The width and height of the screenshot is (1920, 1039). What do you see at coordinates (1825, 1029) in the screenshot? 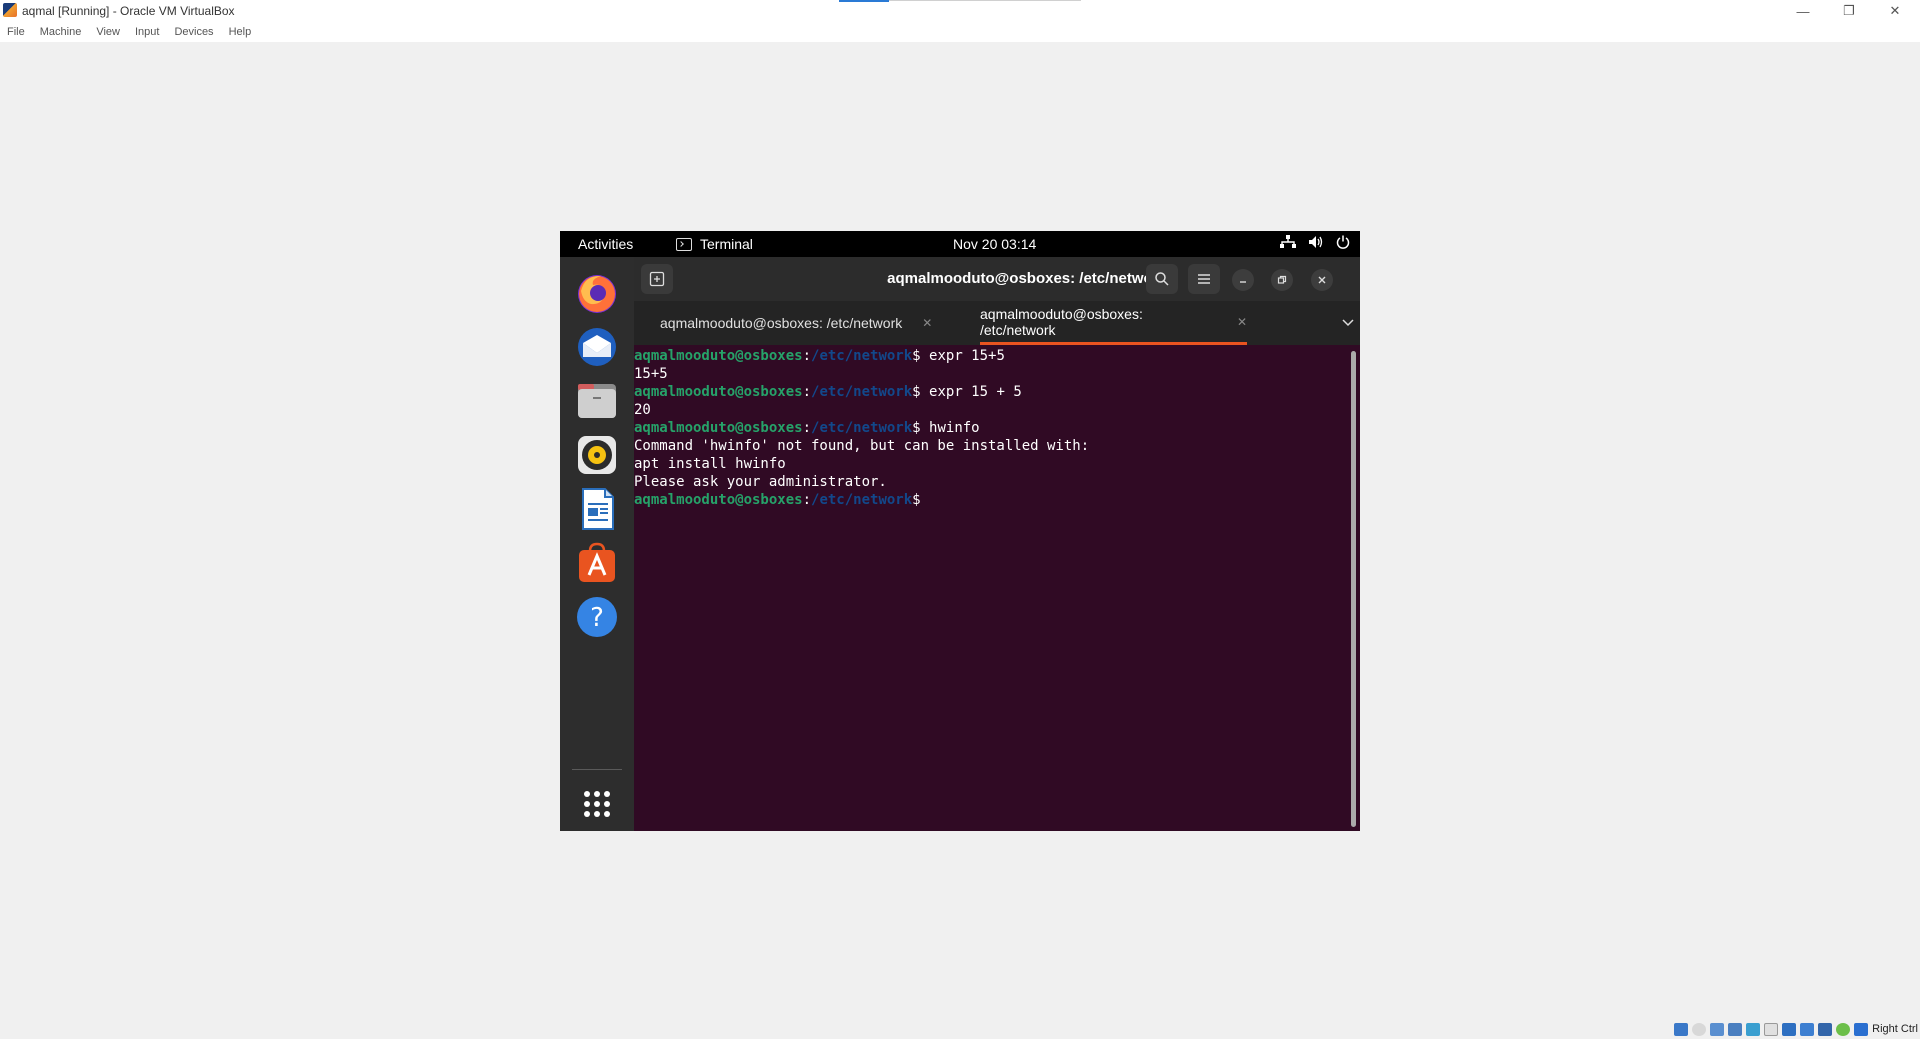
I see `vt-x-icon` at bounding box center [1825, 1029].